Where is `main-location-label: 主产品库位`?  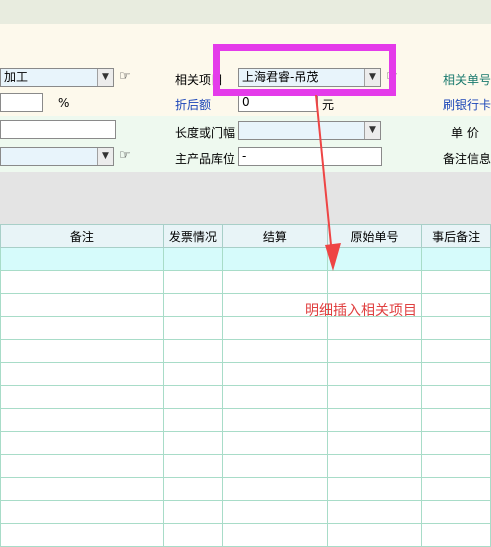 main-location-label: 主产品库位 is located at coordinates (205, 159).